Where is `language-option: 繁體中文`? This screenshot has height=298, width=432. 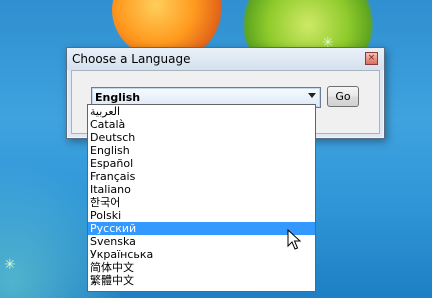
language-option: 繁體中文 is located at coordinates (201, 280).